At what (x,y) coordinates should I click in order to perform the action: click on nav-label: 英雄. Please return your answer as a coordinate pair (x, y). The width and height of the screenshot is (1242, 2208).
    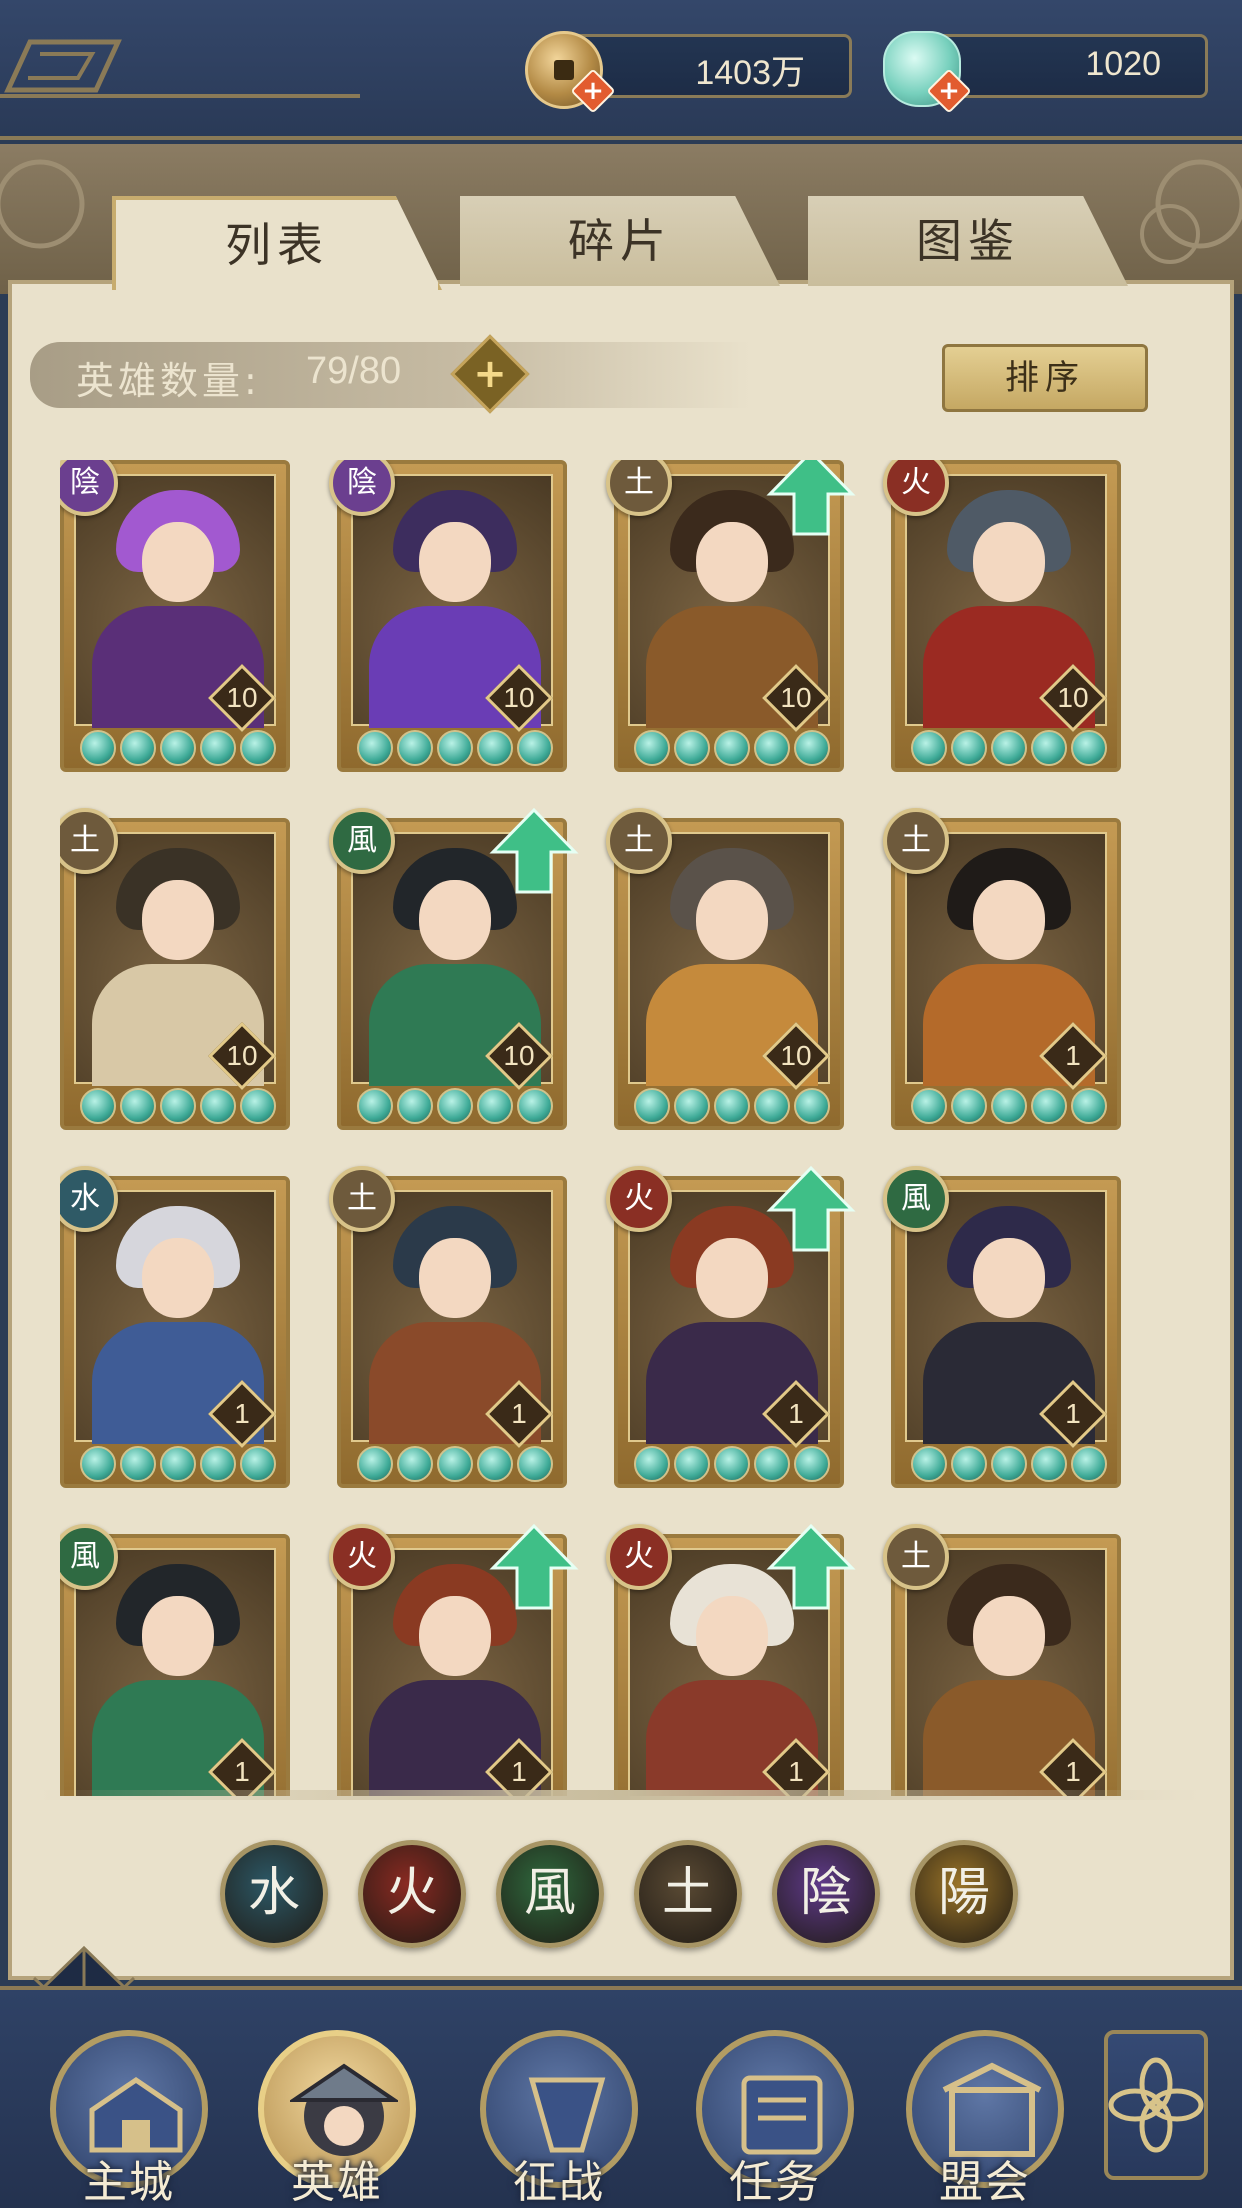
    Looking at the image, I should click on (337, 2182).